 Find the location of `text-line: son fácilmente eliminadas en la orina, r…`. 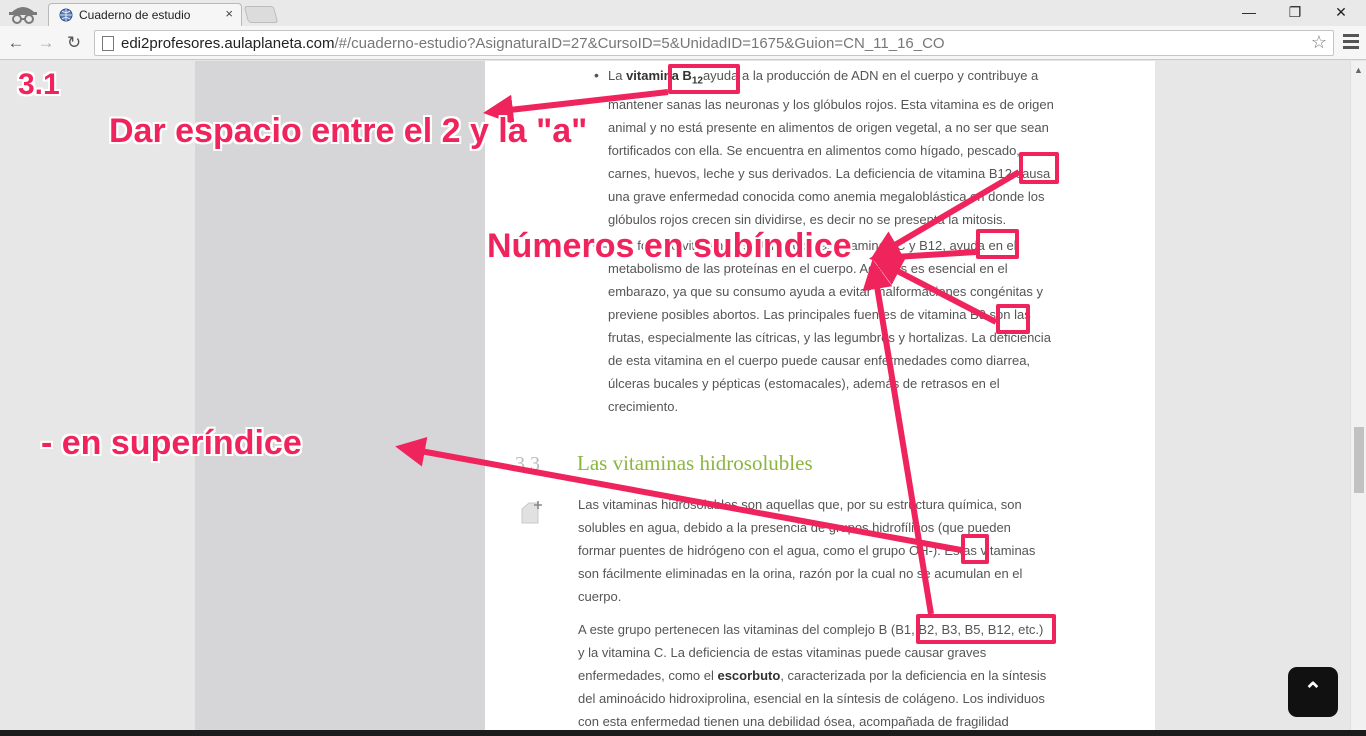

text-line: son fácilmente eliminadas en la orina, r… is located at coordinates (800, 573).